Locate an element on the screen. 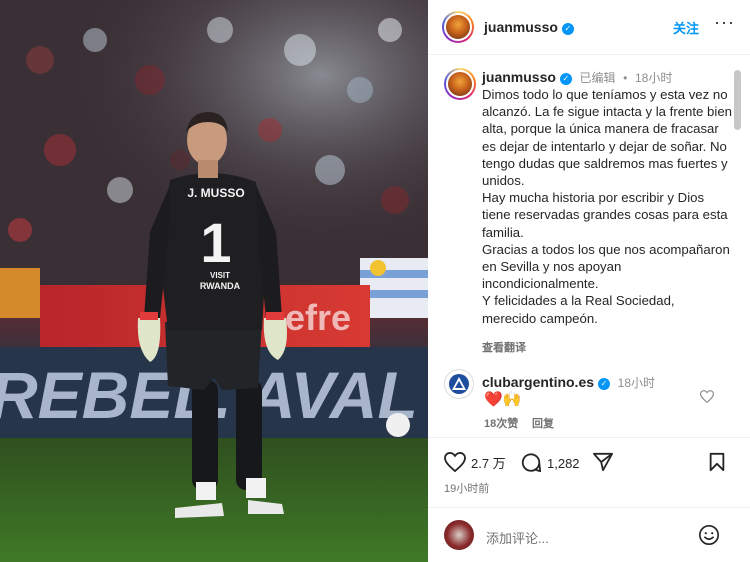 The width and height of the screenshot is (750, 562). comment-like-icon is located at coordinates (707, 398).